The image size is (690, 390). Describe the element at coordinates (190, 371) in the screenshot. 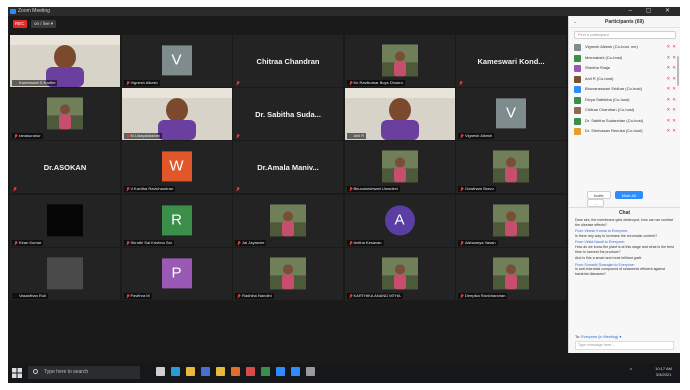

I see `file-explorer-icon` at that location.